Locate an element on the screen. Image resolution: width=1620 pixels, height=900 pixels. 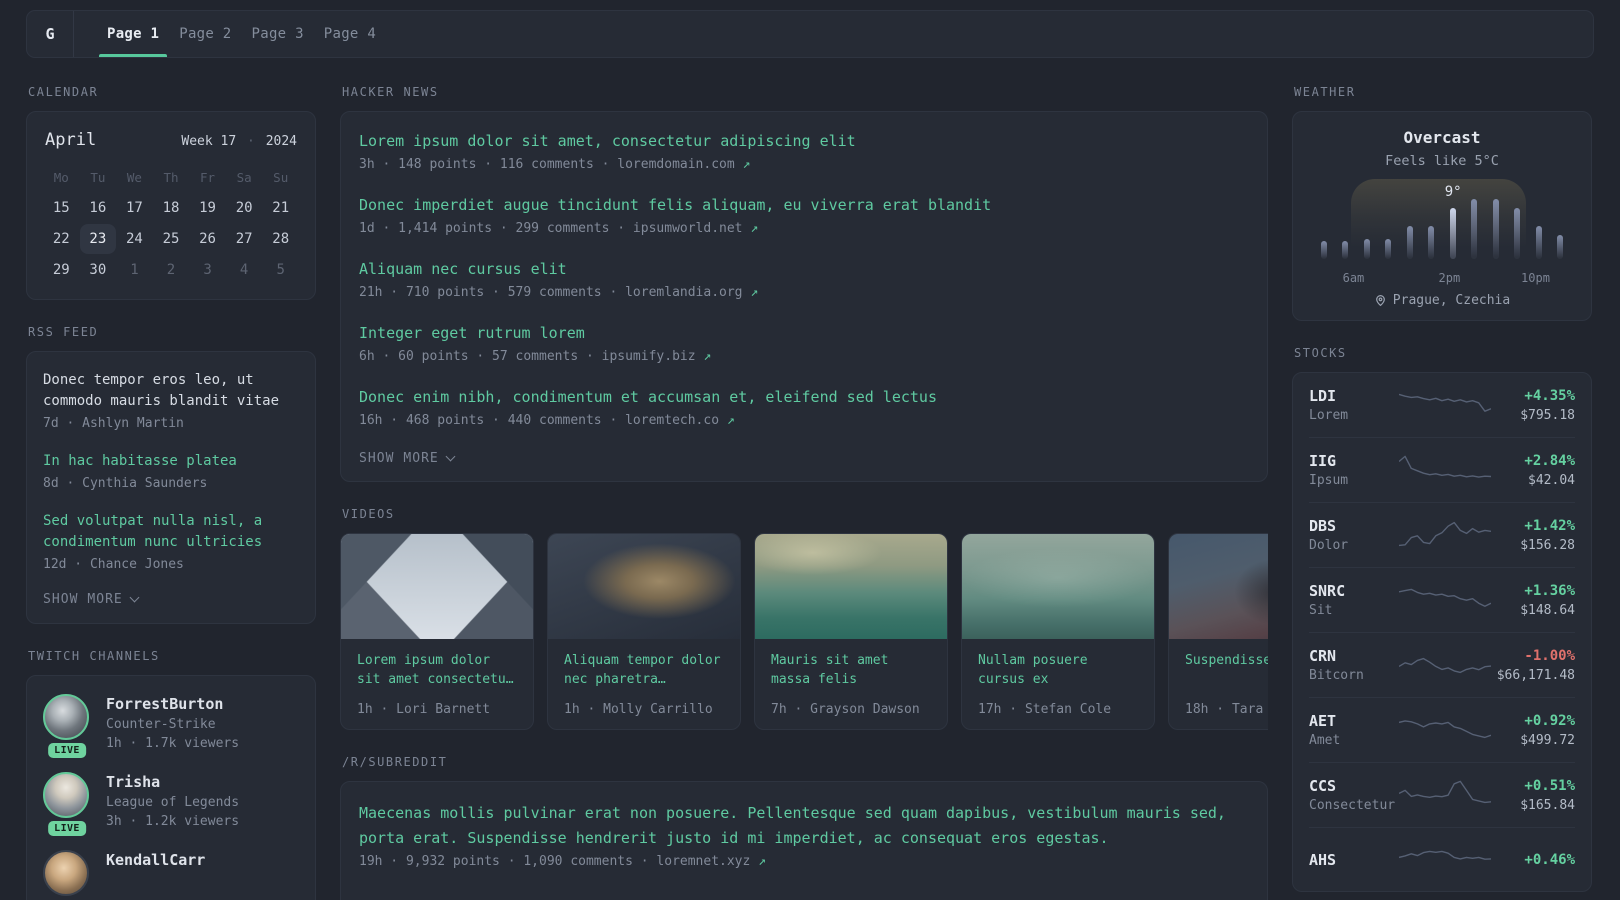
channel-name: KendallCarr is located at coordinates (155, 860).